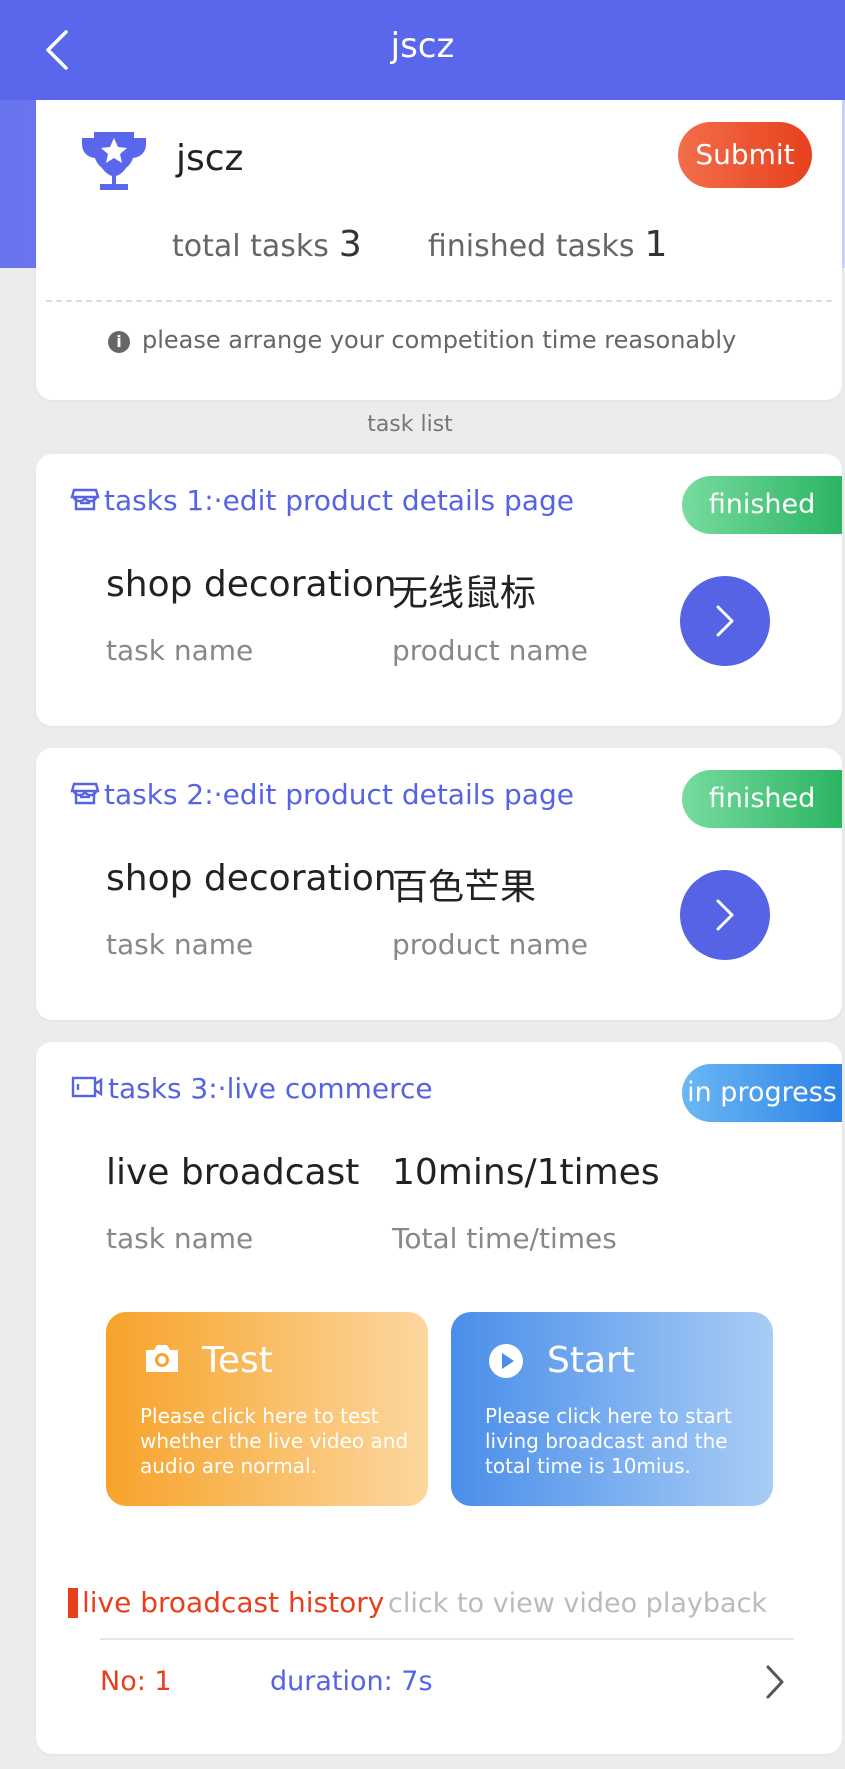  I want to click on task-heading-label: tasks 3:·live commerce, so click(270, 1088).